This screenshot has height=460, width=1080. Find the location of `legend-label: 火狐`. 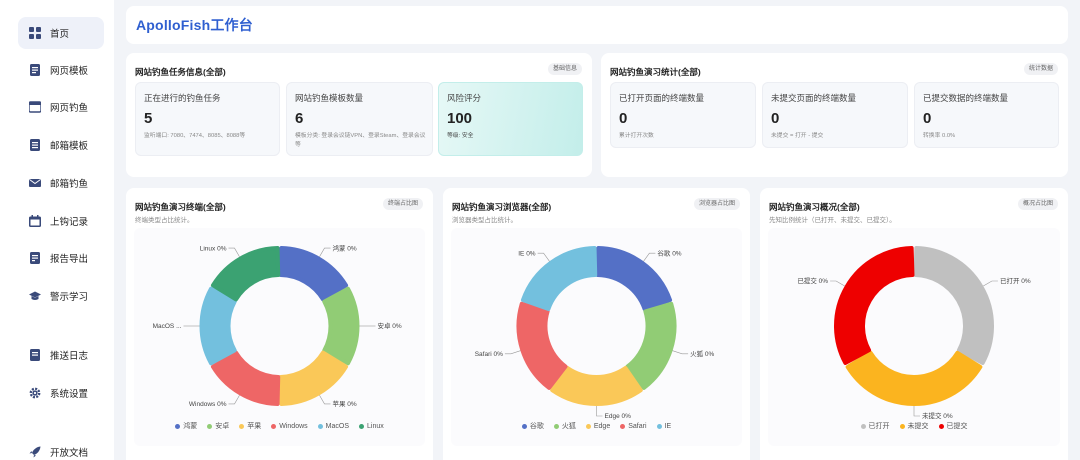

legend-label: 火狐 is located at coordinates (568, 426).